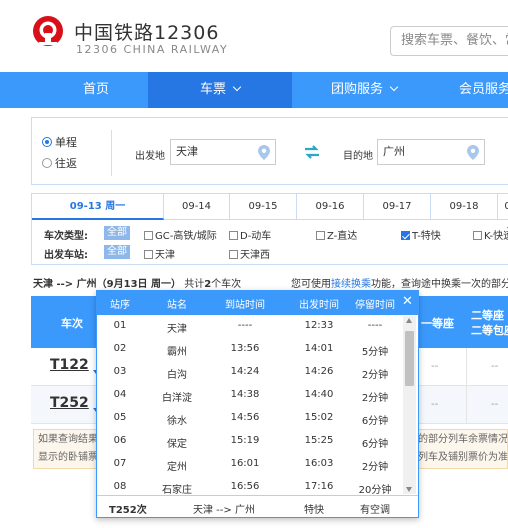 Image resolution: width=508 pixels, height=528 pixels. I want to click on stop-seq: 07, so click(120, 463).